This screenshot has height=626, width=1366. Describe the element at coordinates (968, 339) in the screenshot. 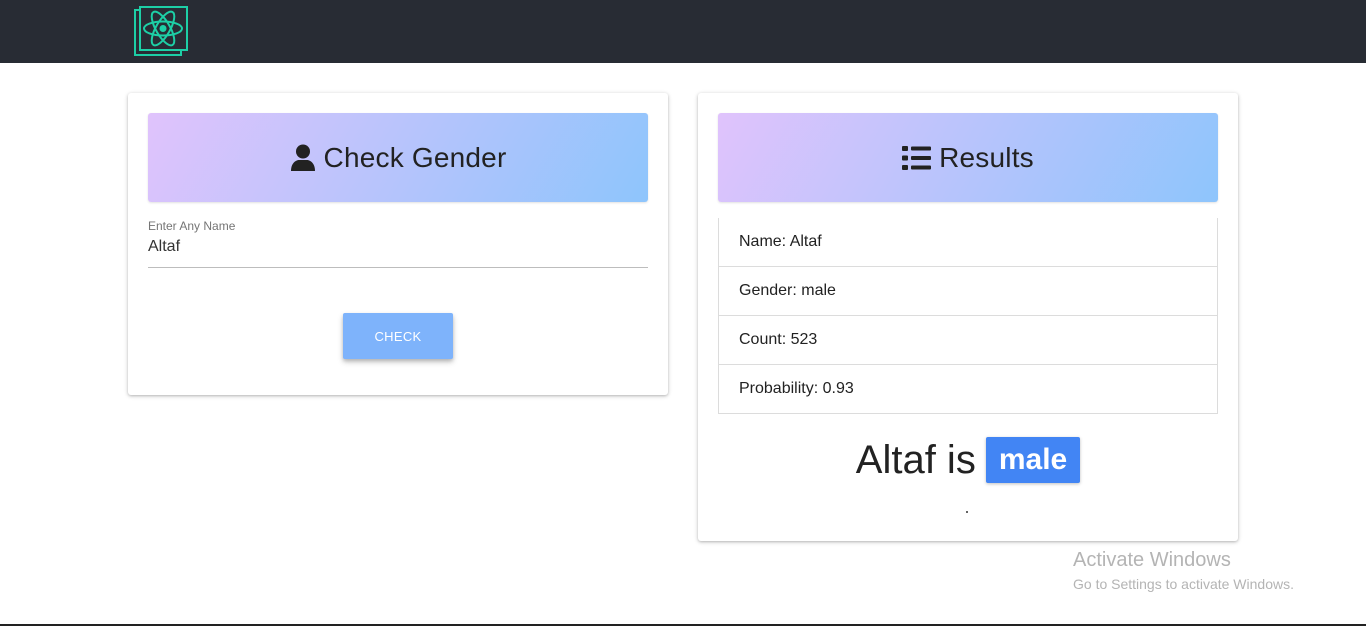

I see `result-row-count: Count: 523` at that location.